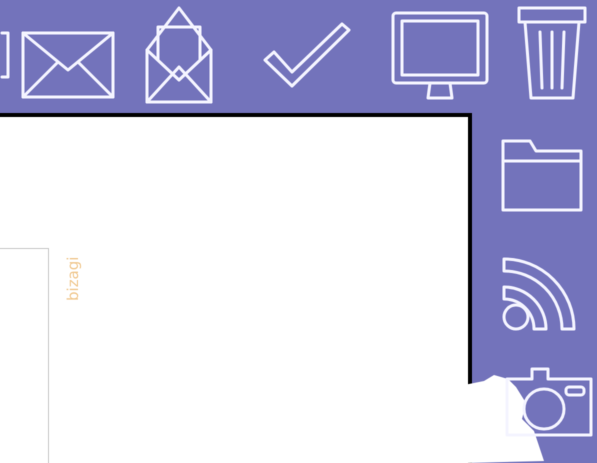 This screenshot has width=597, height=463. What do you see at coordinates (179, 55) in the screenshot?
I see `open-envelope-icon` at bounding box center [179, 55].